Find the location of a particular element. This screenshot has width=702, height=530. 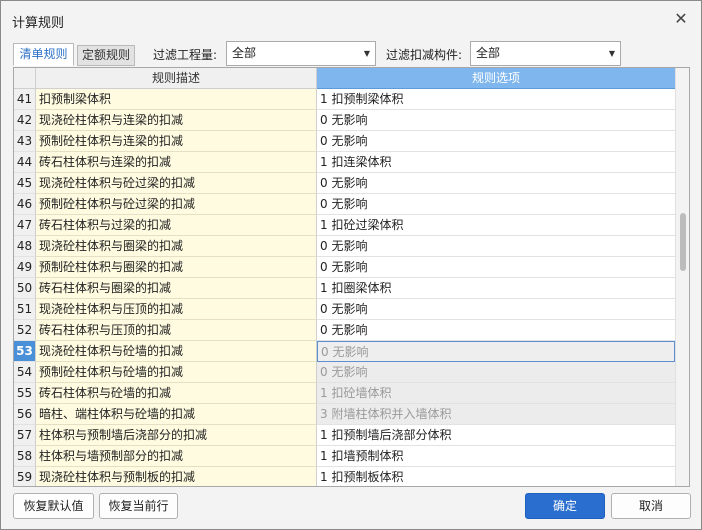

rule-option-cell: 1 扣预制板体积 is located at coordinates (496, 476).